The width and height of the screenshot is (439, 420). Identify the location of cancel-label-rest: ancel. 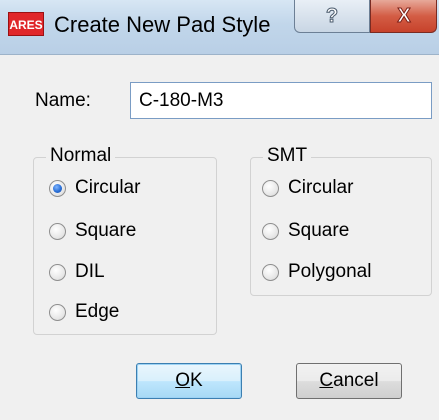
(356, 380).